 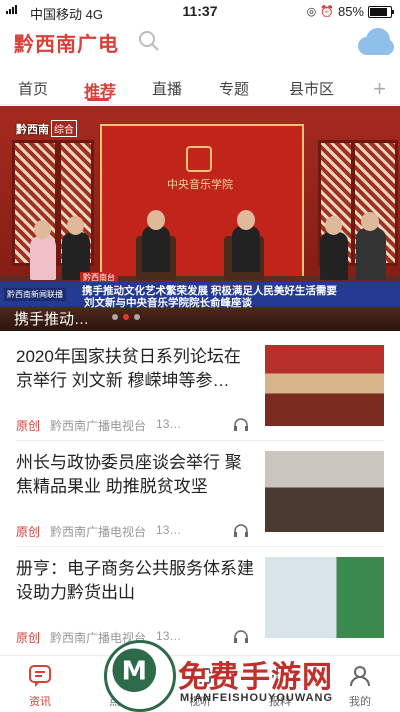 What do you see at coordinates (40, 676) in the screenshot?
I see `chat-icon` at bounding box center [40, 676].